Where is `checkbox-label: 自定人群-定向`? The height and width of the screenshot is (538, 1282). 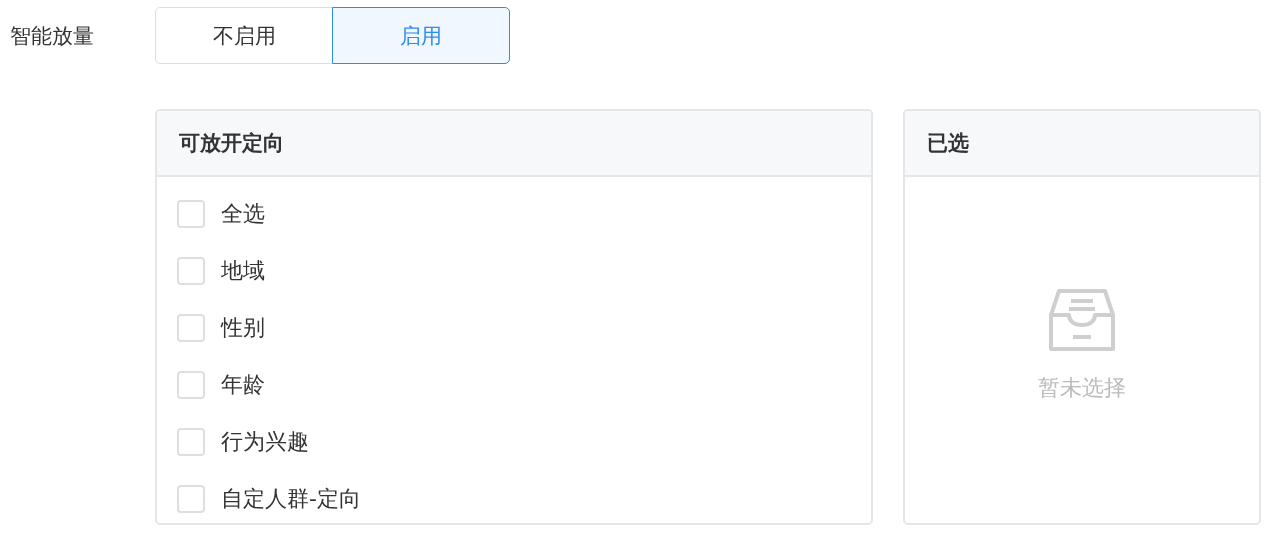 checkbox-label: 自定人群-定向 is located at coordinates (291, 498).